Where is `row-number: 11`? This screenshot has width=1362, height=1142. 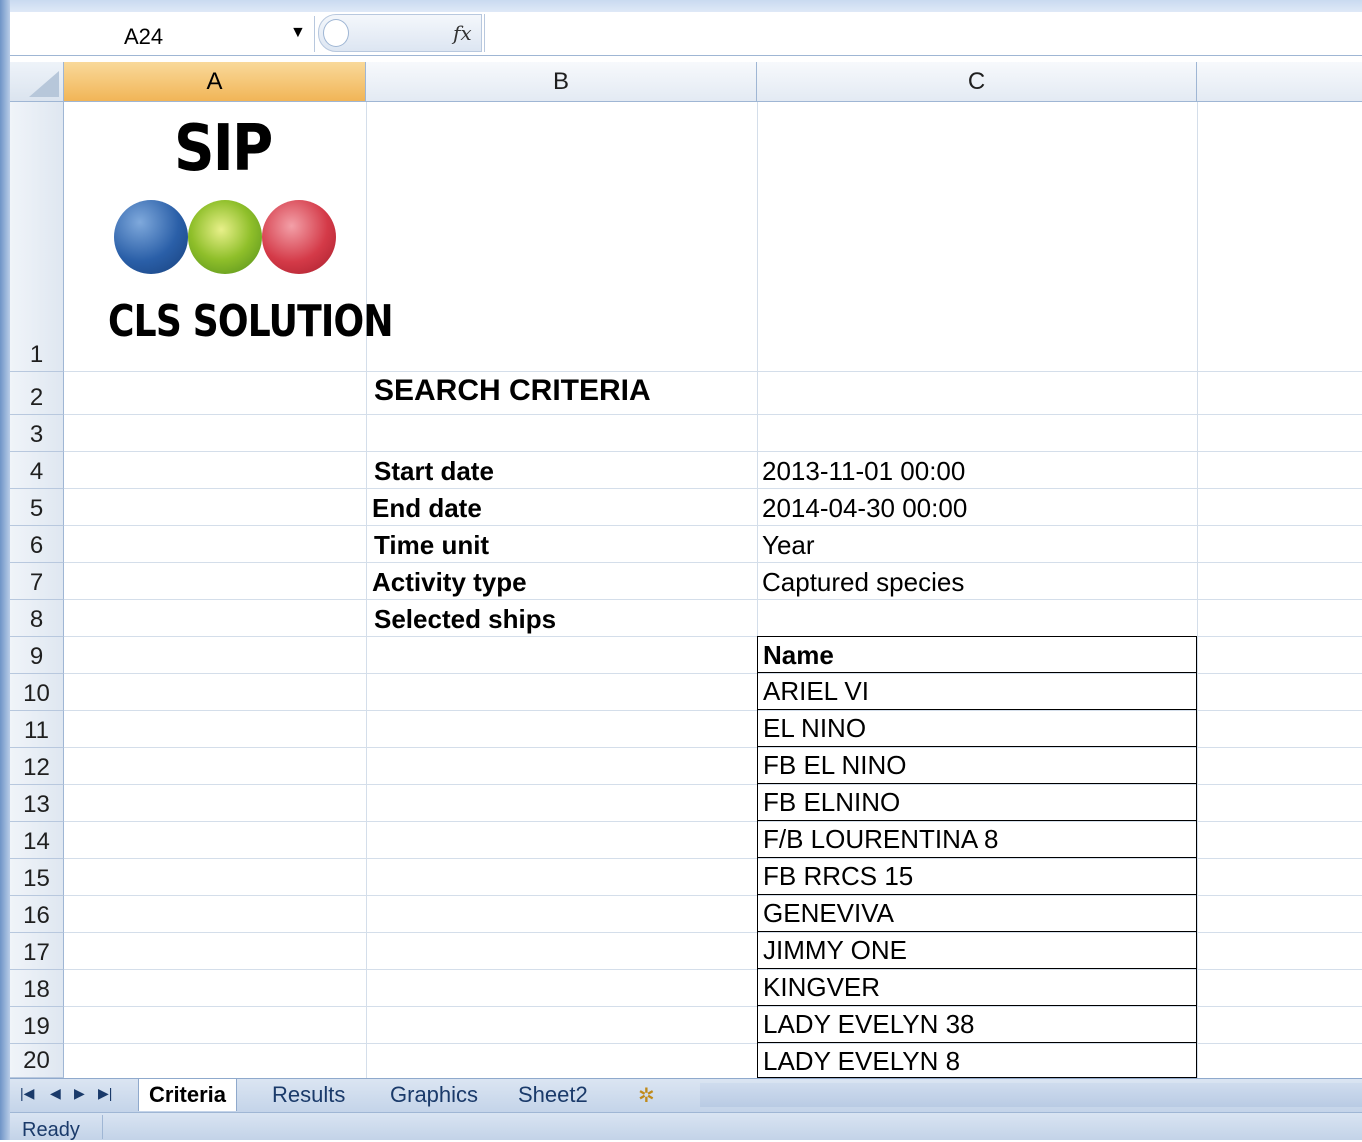
row-number: 11 is located at coordinates (36, 730).